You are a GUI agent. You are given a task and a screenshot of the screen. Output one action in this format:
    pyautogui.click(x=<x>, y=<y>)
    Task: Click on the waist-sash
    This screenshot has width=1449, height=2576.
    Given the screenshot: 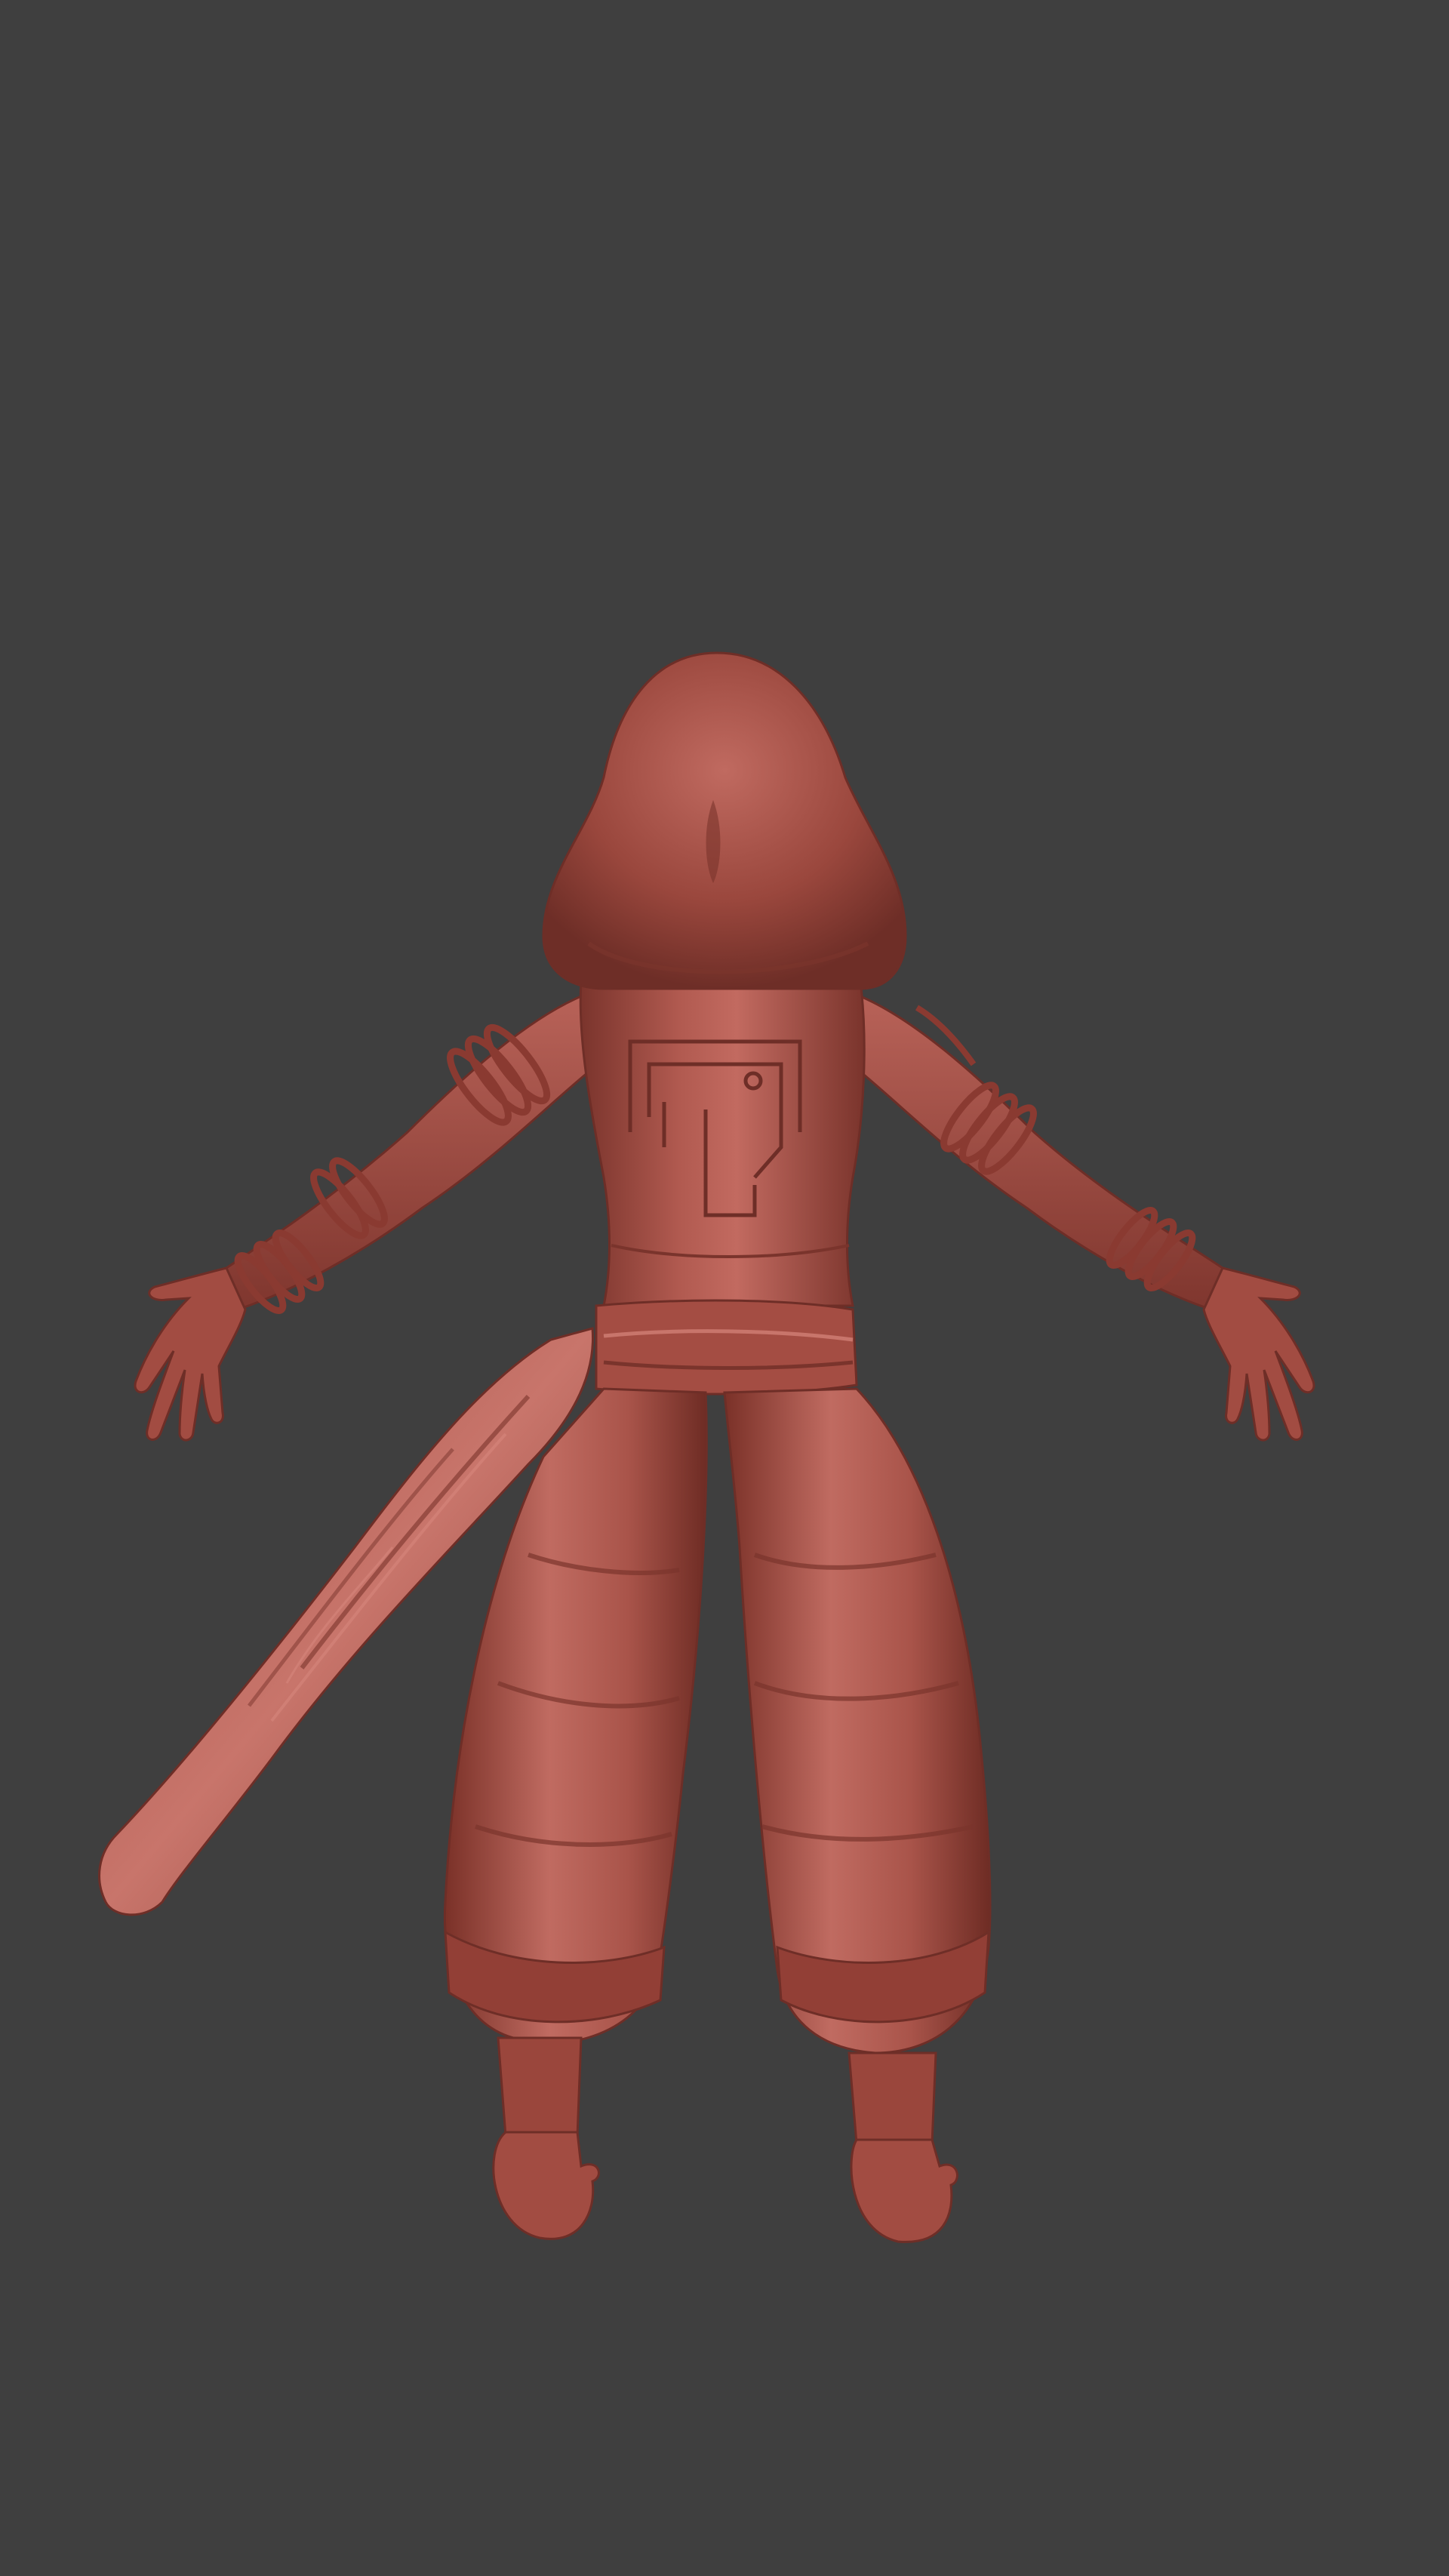 What is the action you would take?
    pyautogui.click(x=726, y=1347)
    